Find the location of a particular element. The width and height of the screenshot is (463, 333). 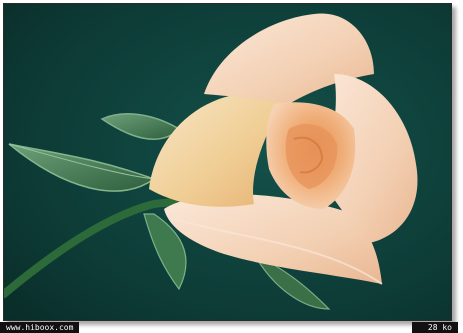

site-watermark: www.hiboox.com is located at coordinates (40, 327).